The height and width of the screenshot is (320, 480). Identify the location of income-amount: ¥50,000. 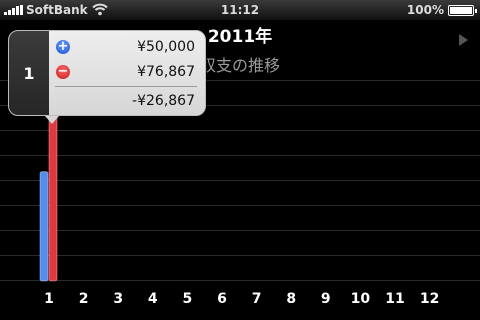
(166, 47).